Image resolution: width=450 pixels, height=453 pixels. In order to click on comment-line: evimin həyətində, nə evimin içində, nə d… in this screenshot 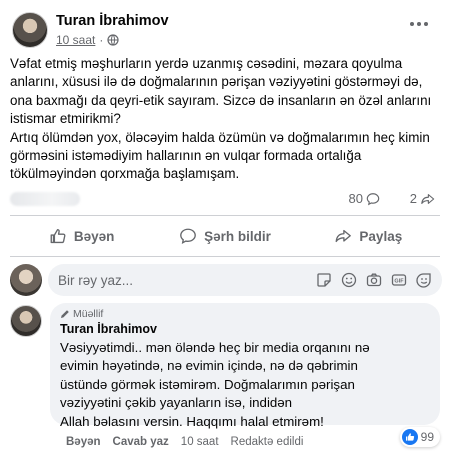, I will do `click(209, 366)`.